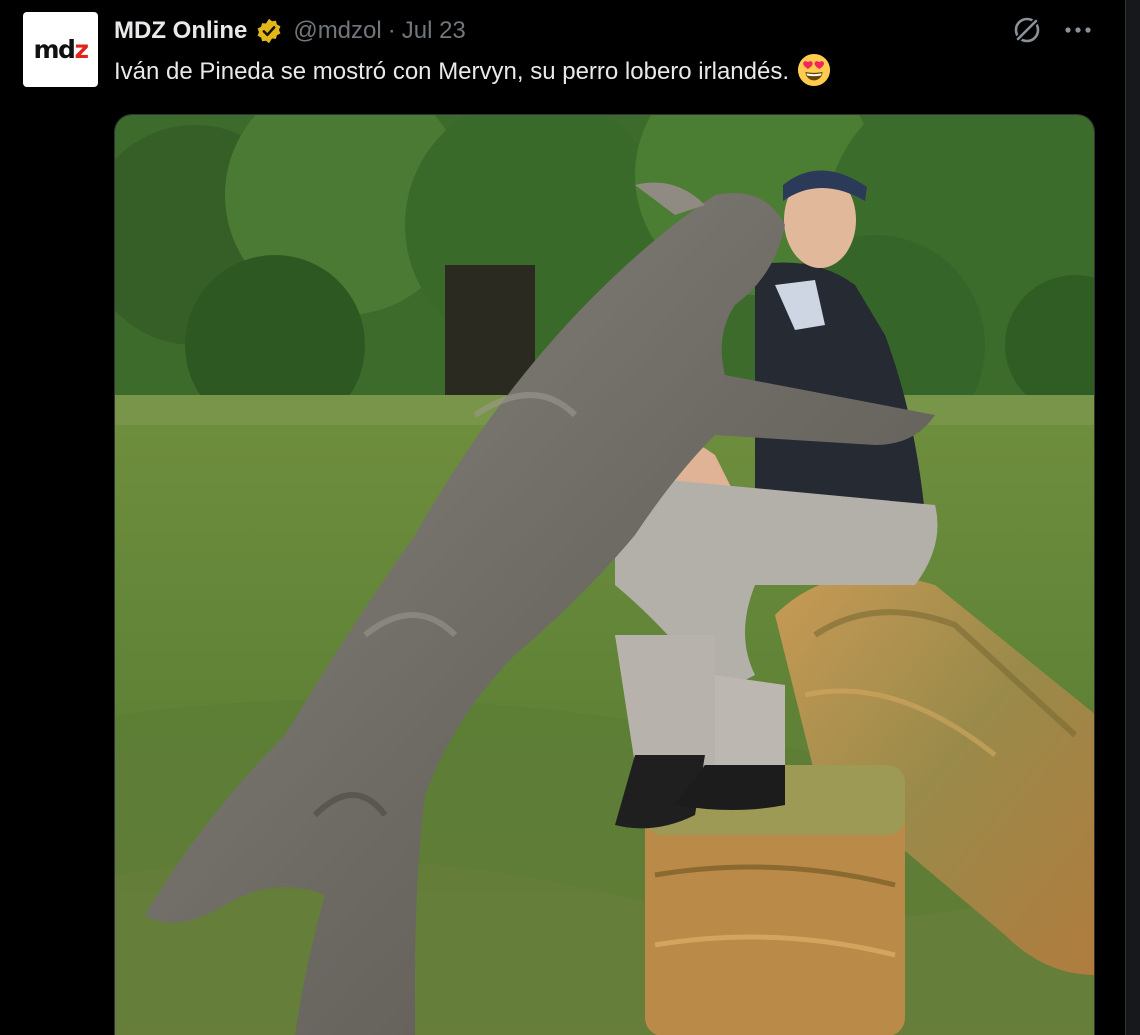 Image resolution: width=1140 pixels, height=1035 pixels. I want to click on scrollbar-track, so click(1132, 517).